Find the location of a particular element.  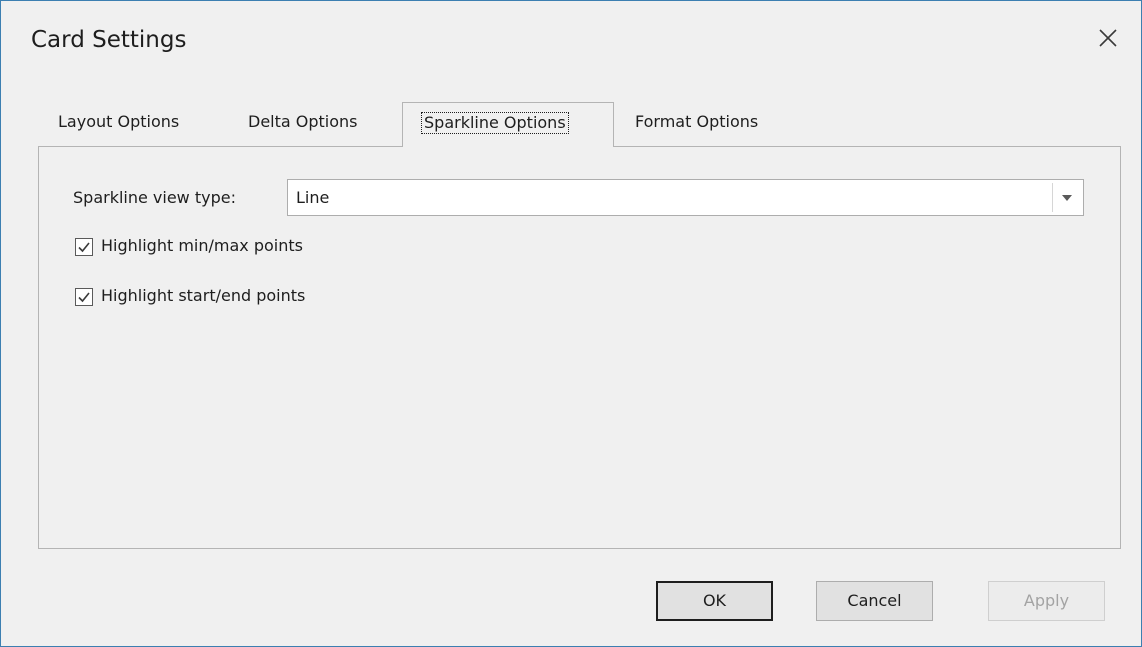

close-icon is located at coordinates (1108, 38).